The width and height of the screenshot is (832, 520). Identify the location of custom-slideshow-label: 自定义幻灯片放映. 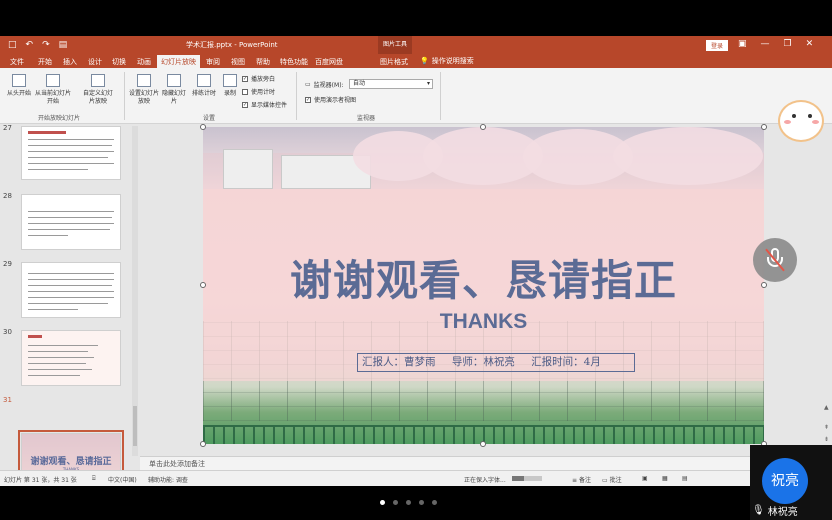
(97, 97).